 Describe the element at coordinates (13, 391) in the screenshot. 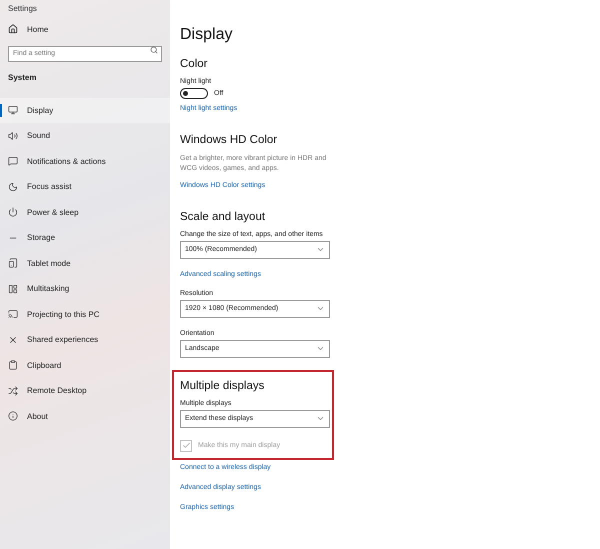

I see `arrows-icon` at that location.